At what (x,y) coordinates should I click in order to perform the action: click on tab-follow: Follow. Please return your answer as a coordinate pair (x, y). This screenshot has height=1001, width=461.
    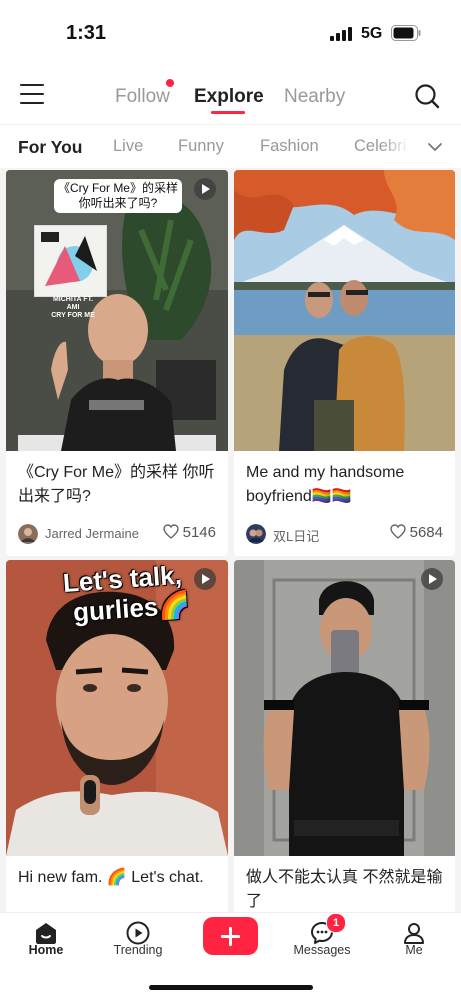
    Looking at the image, I should click on (142, 97).